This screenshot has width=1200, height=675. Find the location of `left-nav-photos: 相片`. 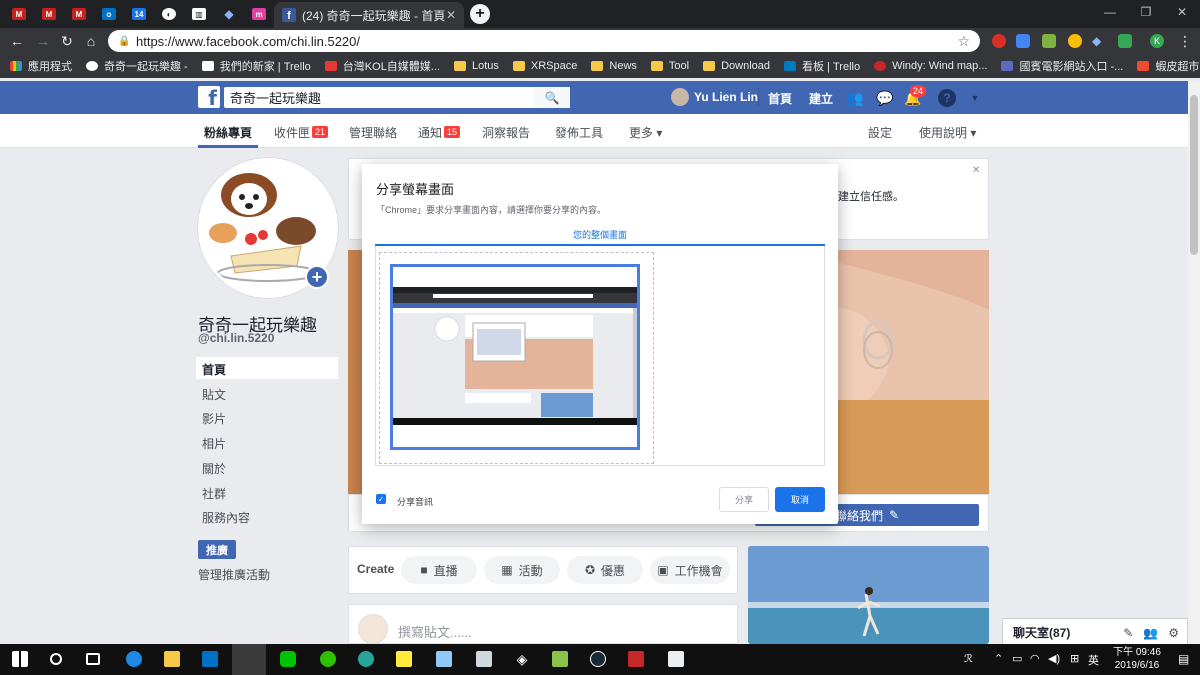

left-nav-photos: 相片 is located at coordinates (267, 442).